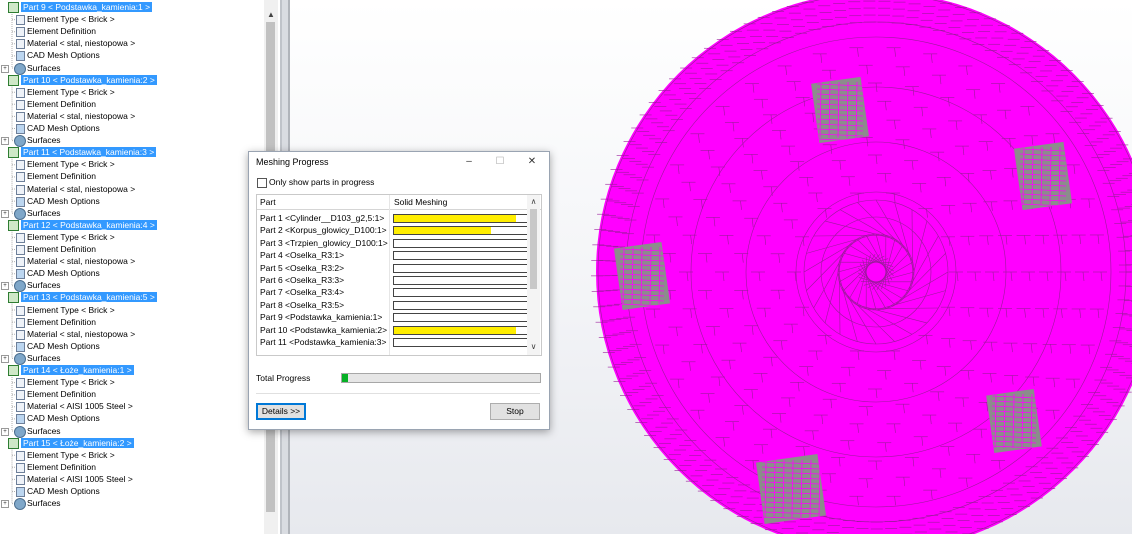  What do you see at coordinates (324, 242) in the screenshot?
I see `part-name: Part 3 <Trzpien_glowicy_D100:1>` at bounding box center [324, 242].